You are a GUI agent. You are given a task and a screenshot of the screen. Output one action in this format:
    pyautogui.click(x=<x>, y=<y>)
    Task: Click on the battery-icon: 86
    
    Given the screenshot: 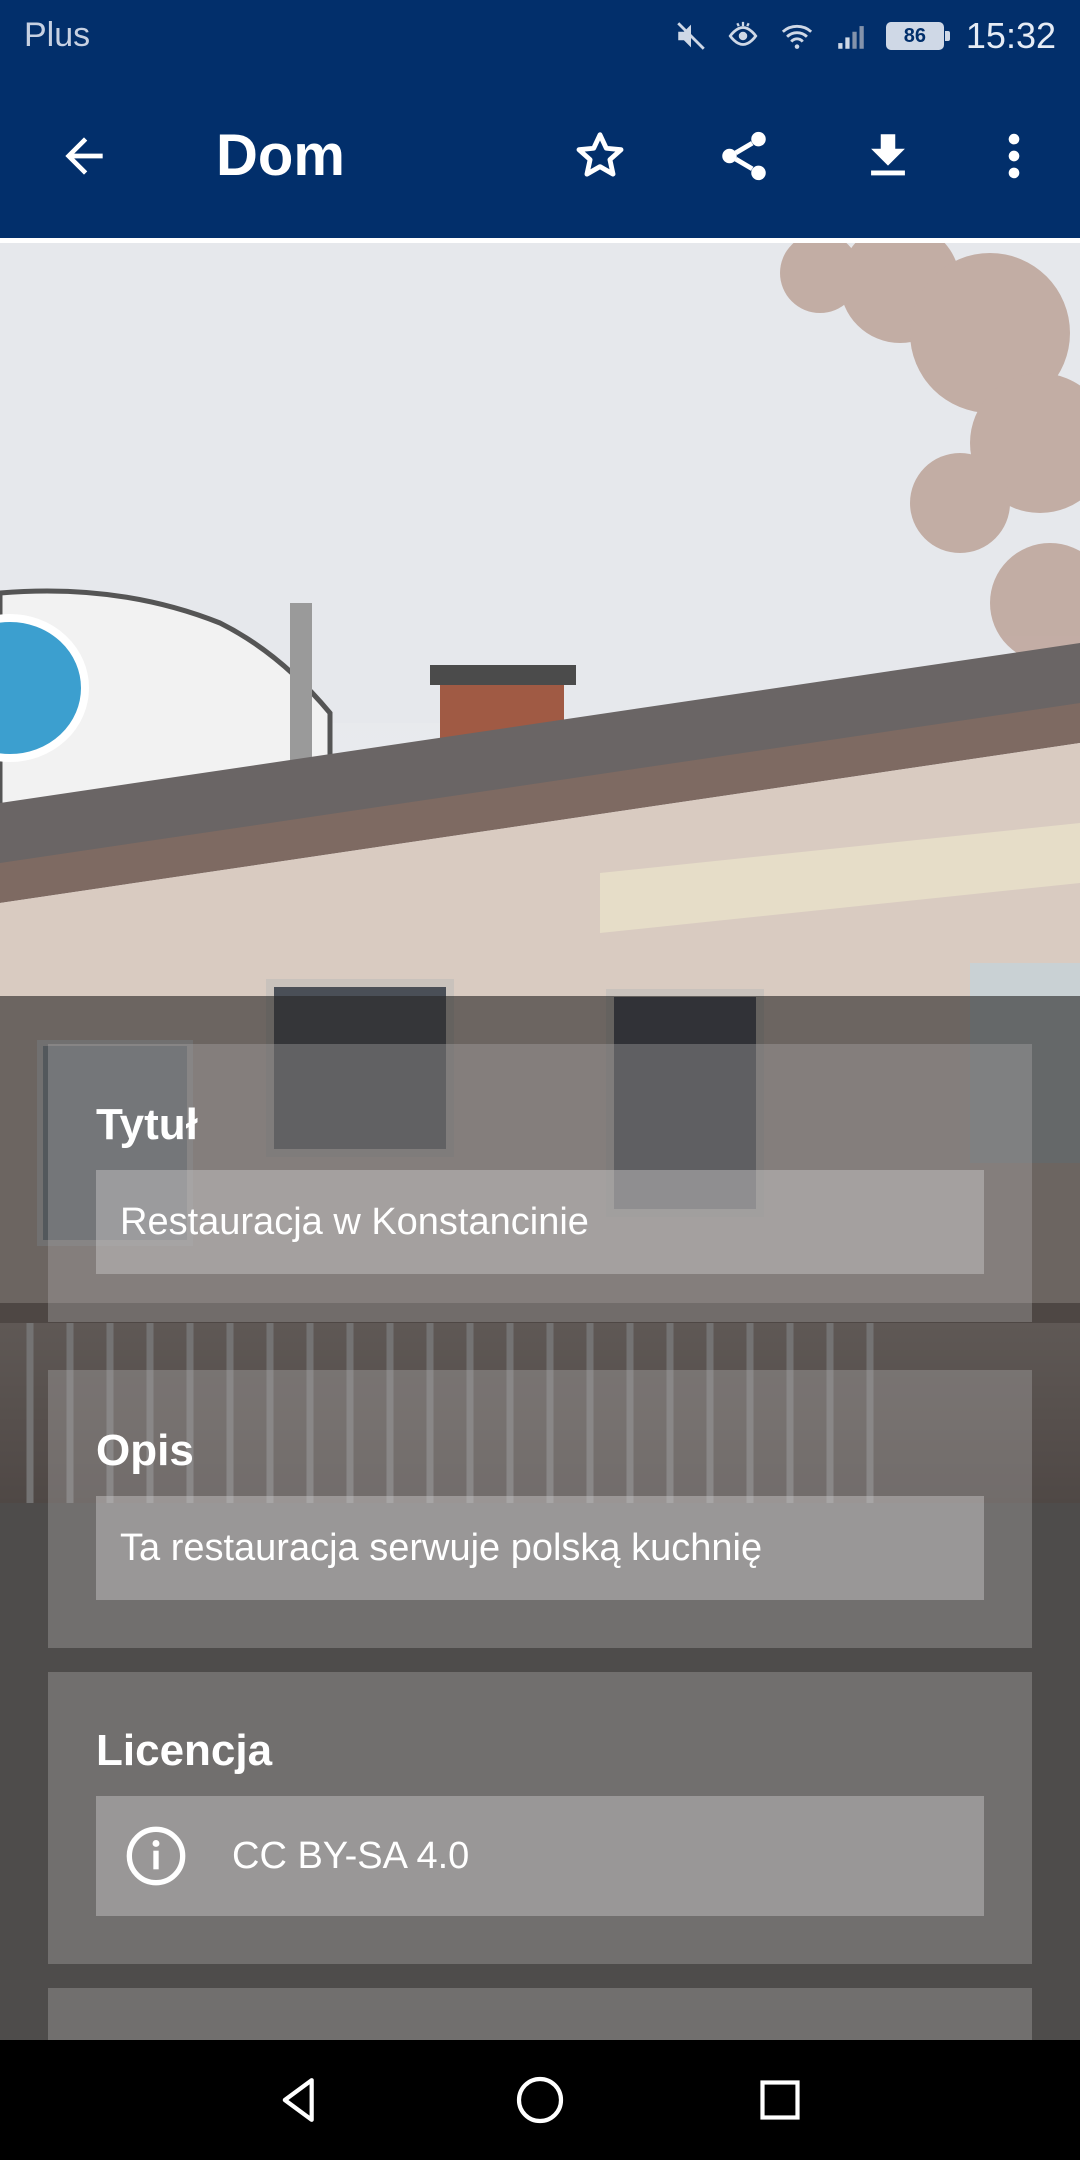 What is the action you would take?
    pyautogui.click(x=917, y=36)
    